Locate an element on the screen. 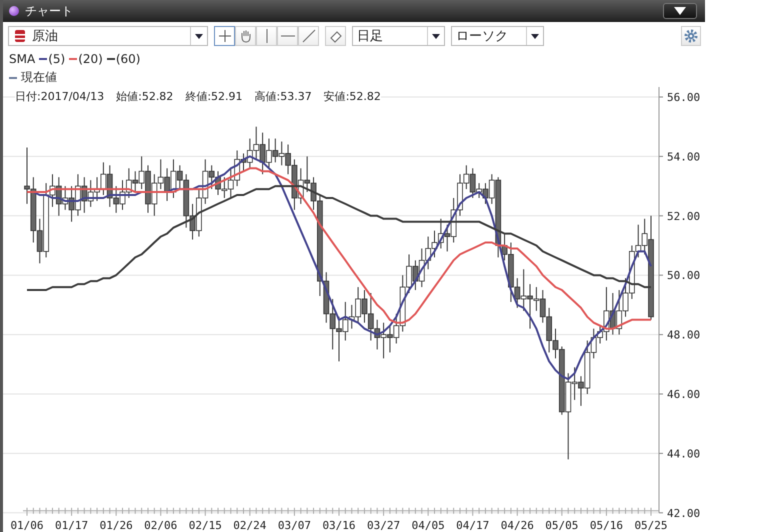 Image resolution: width=778 pixels, height=532 pixels. vline-tool-button is located at coordinates (266, 36).